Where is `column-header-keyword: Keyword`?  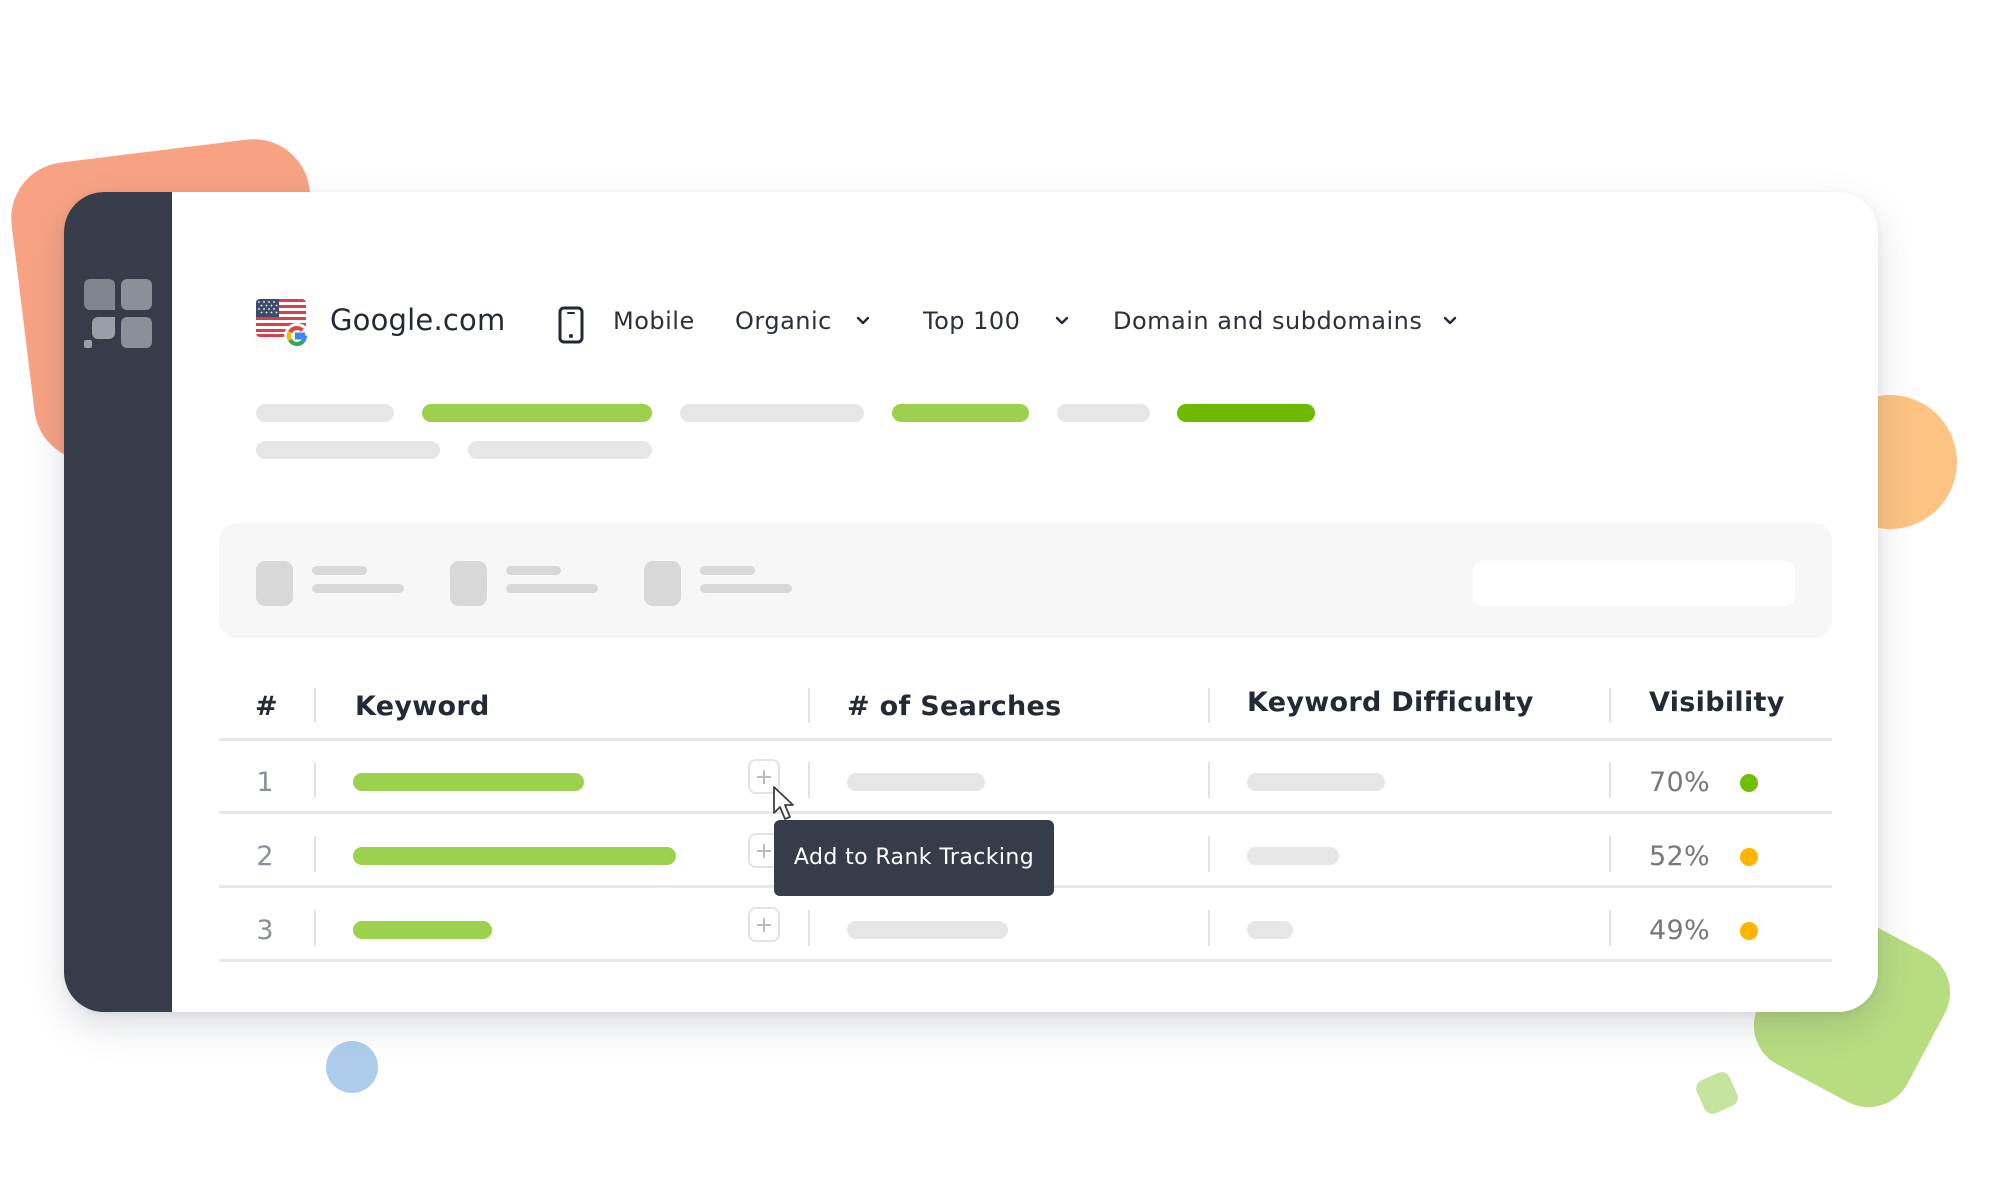 column-header-keyword: Keyword is located at coordinates (422, 707).